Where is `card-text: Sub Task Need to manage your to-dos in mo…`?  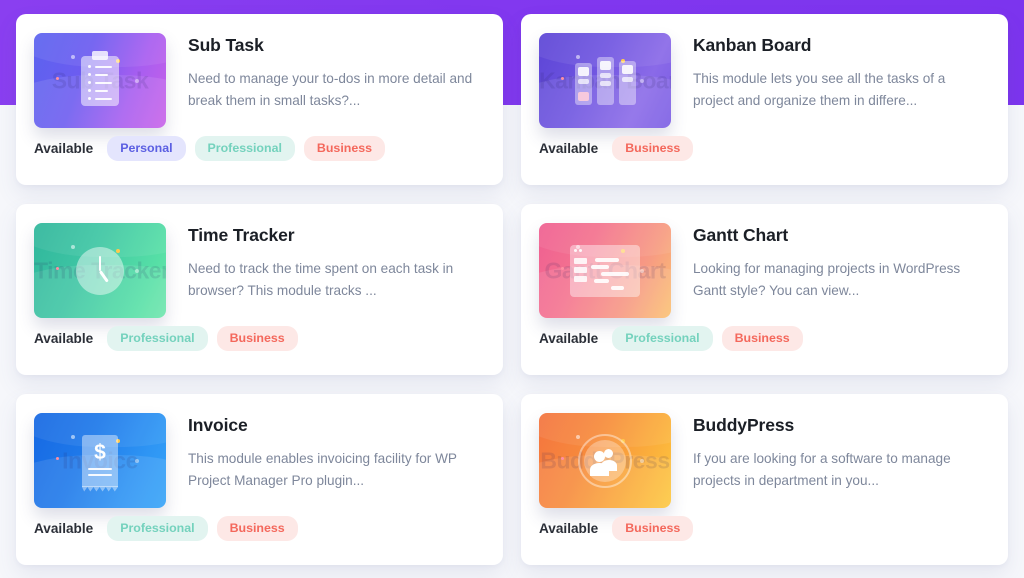
card-text: Sub Task Need to manage your to-dos in mo… is located at coordinates (325, 72).